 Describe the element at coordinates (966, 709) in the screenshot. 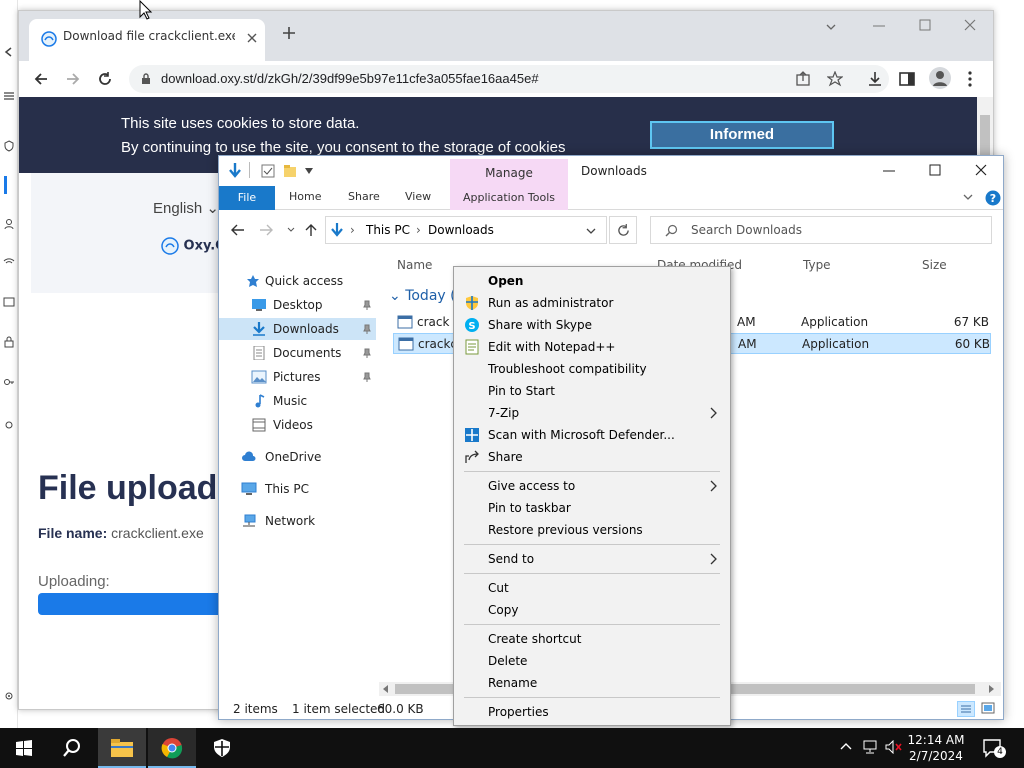

I see `details-view-icon` at that location.